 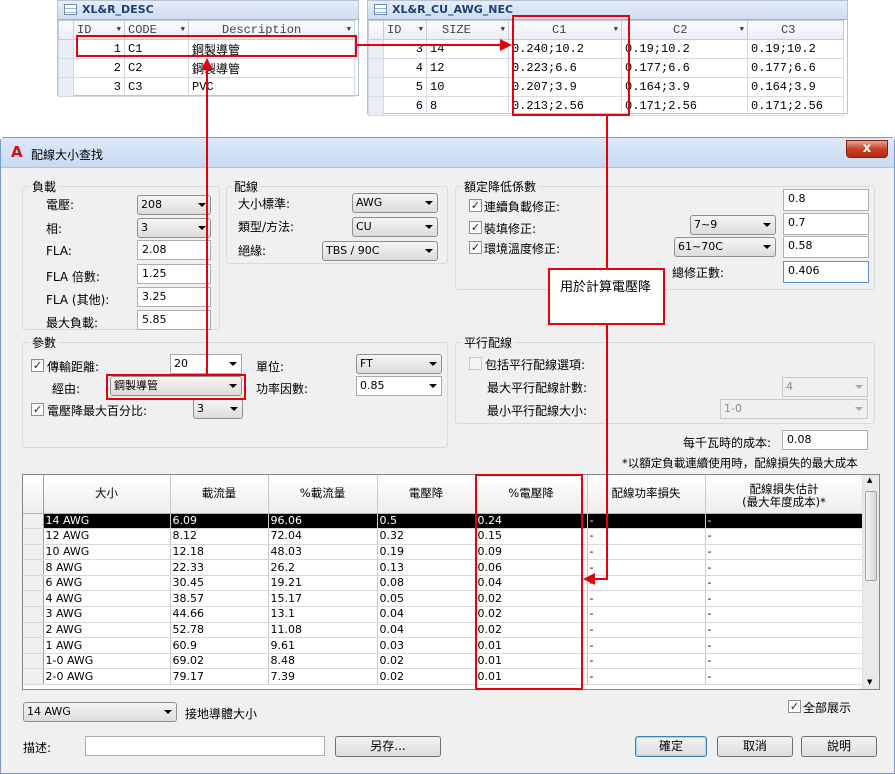 I want to click on description-field, so click(x=205, y=746).